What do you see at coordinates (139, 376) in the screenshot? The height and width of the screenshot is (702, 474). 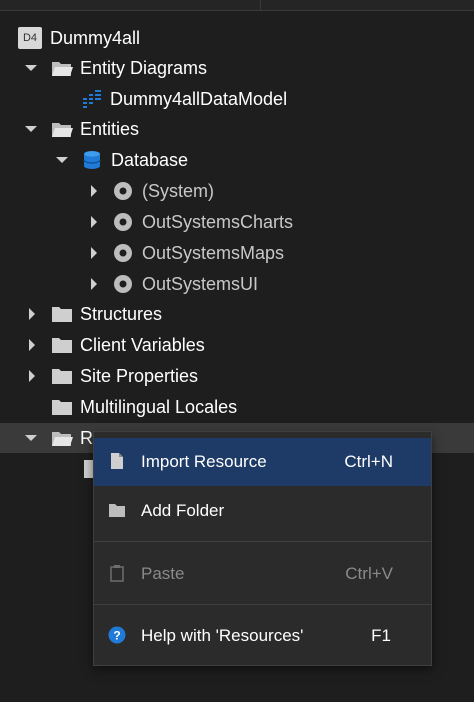 I see `tree-item-label: Site Properties` at bounding box center [139, 376].